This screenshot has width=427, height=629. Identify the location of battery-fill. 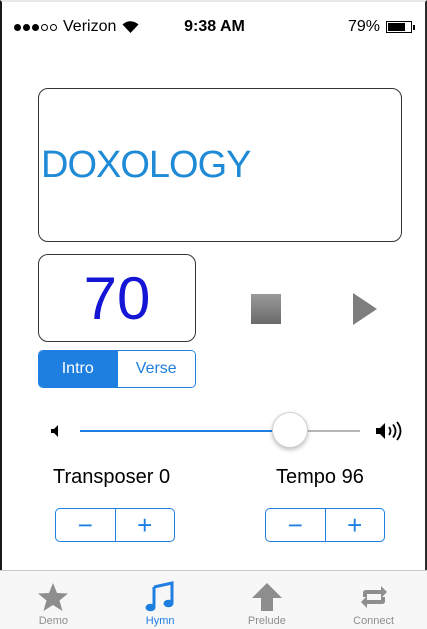
(397, 27).